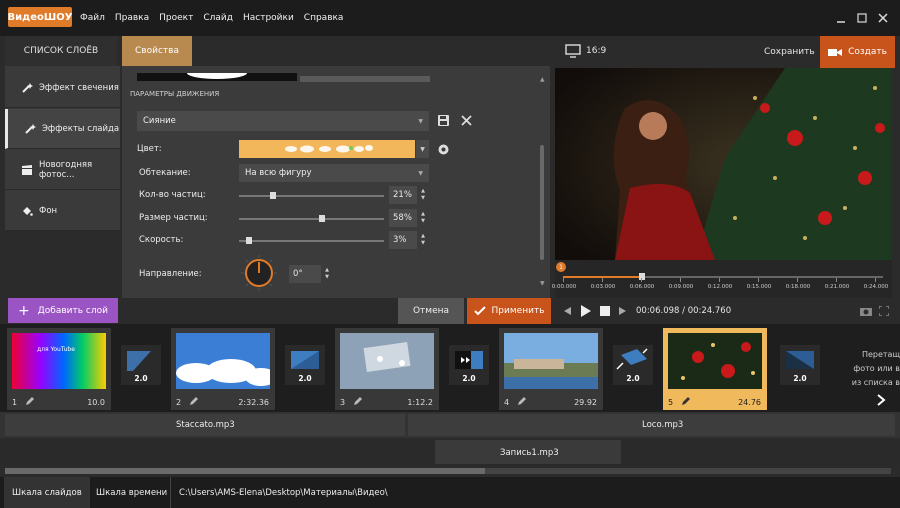 Image resolution: width=900 pixels, height=508 pixels. What do you see at coordinates (63, 310) in the screenshot?
I see `add-layer-button: + Добавить слой` at bounding box center [63, 310].